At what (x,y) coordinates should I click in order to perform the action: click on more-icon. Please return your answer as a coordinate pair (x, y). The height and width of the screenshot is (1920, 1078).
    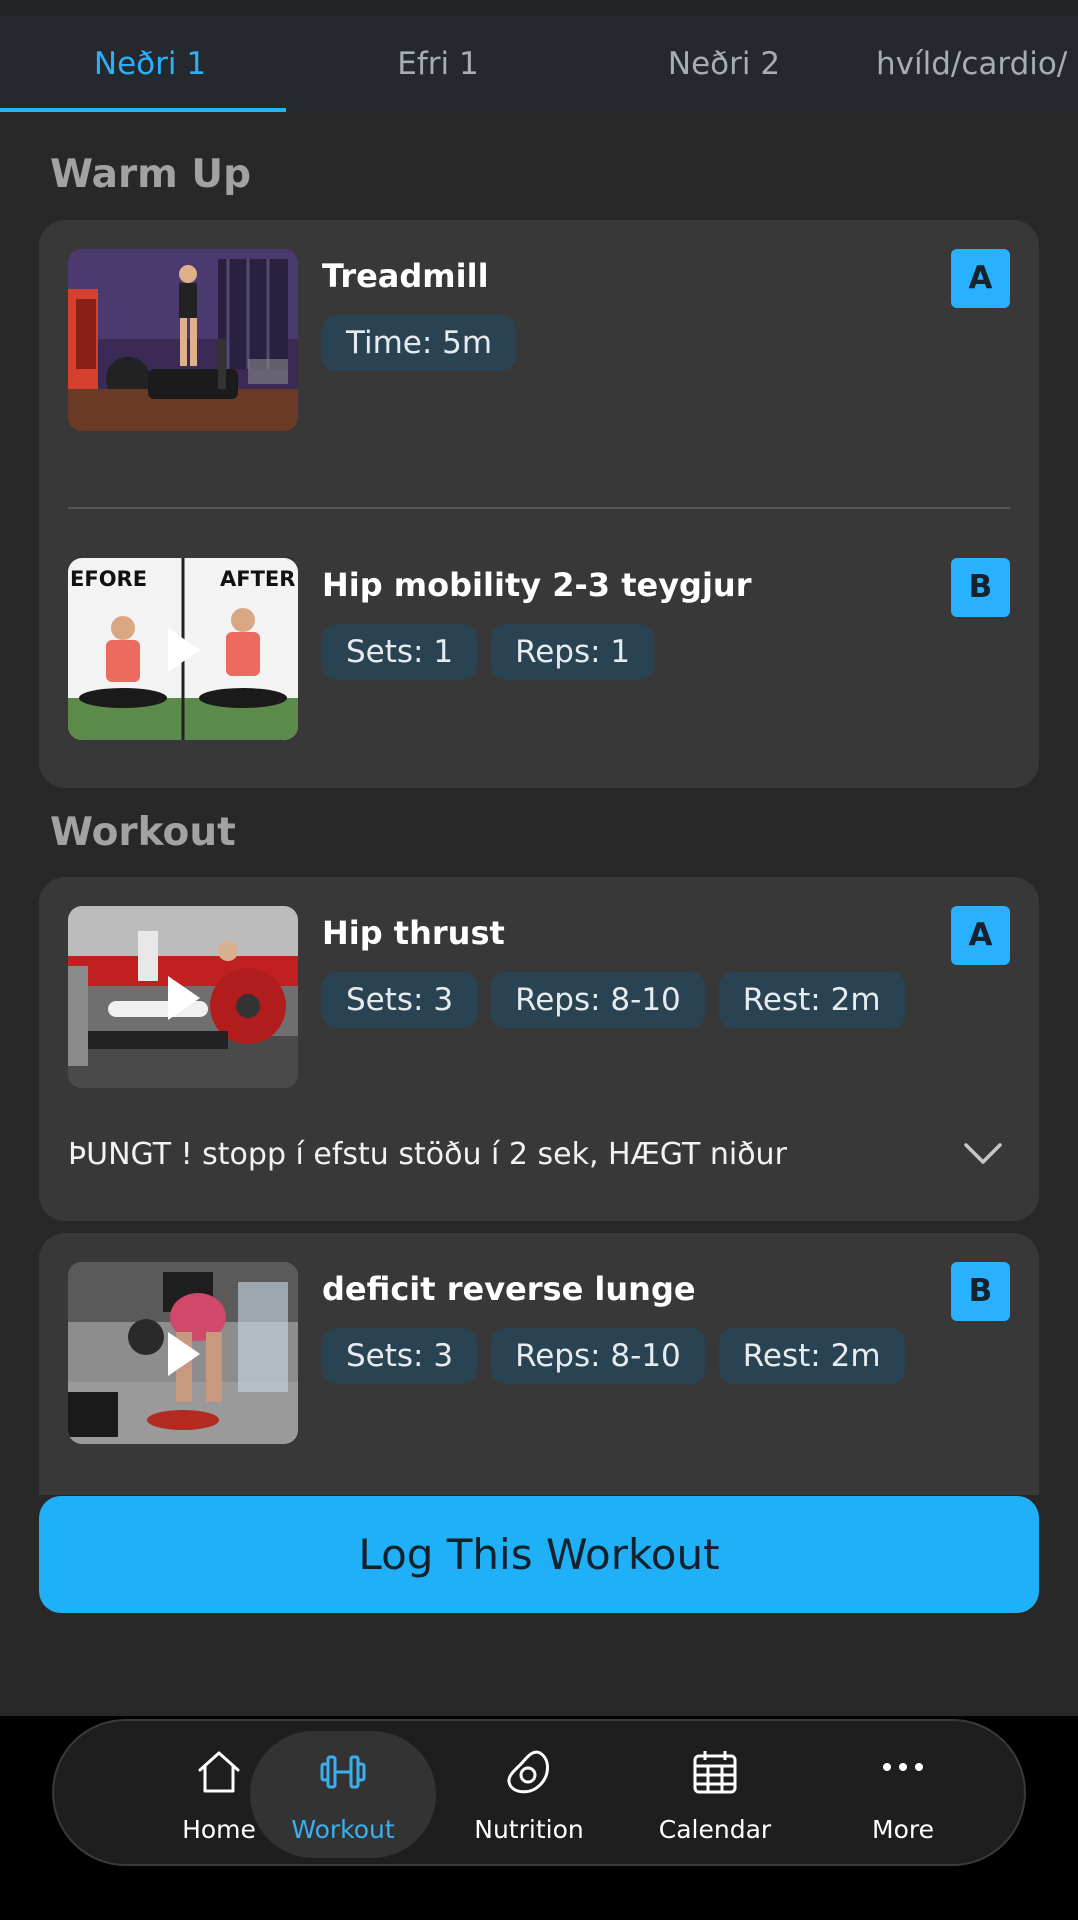
    Looking at the image, I should click on (903, 1767).